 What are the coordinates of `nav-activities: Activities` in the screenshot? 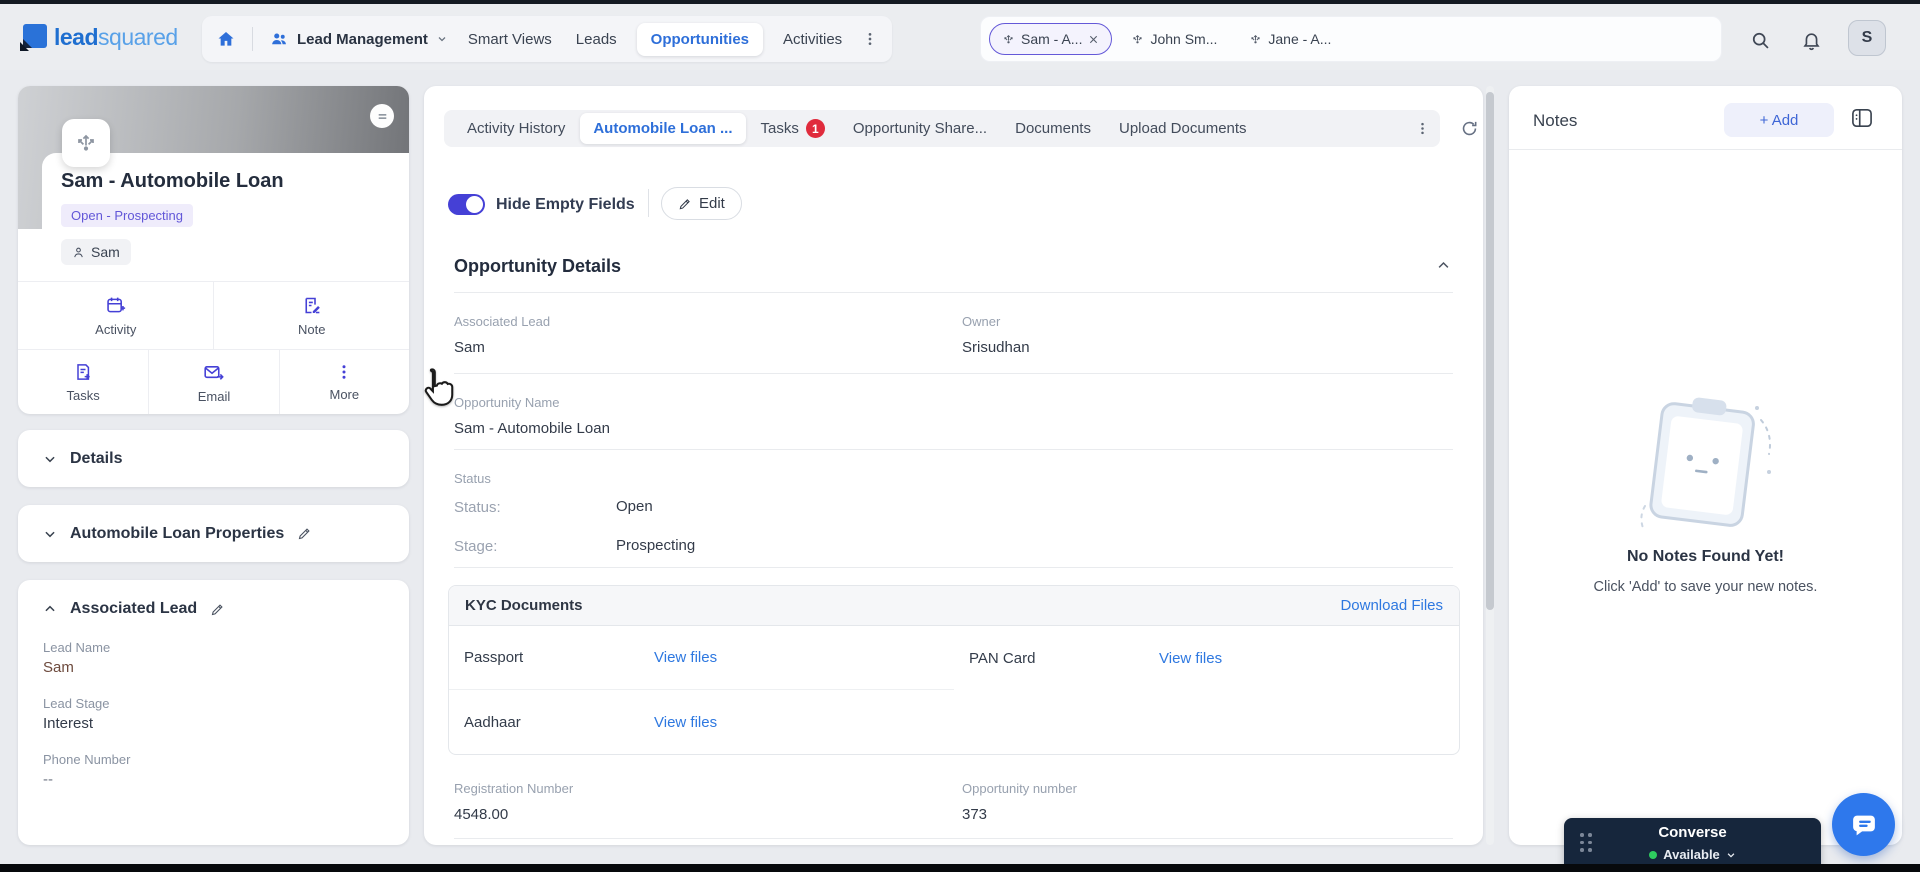 It's located at (812, 39).